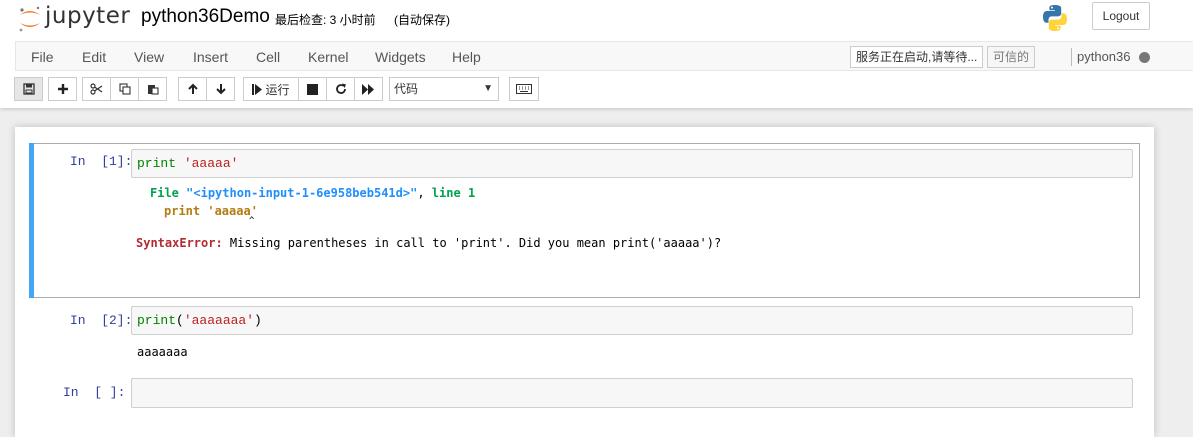 Image resolution: width=1193 pixels, height=437 pixels. I want to click on paste-icon, so click(153, 90).